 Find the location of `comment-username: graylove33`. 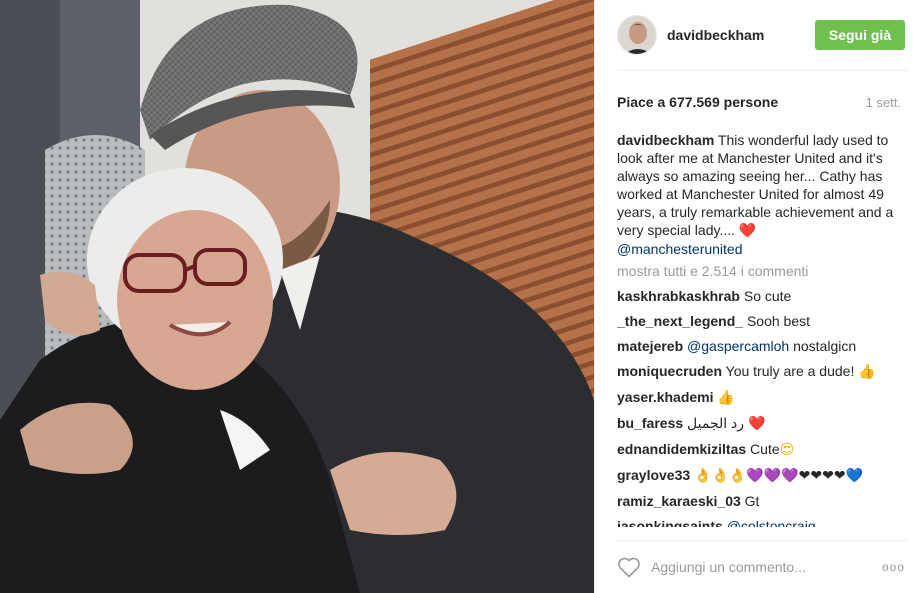

comment-username: graylove33 is located at coordinates (653, 475).